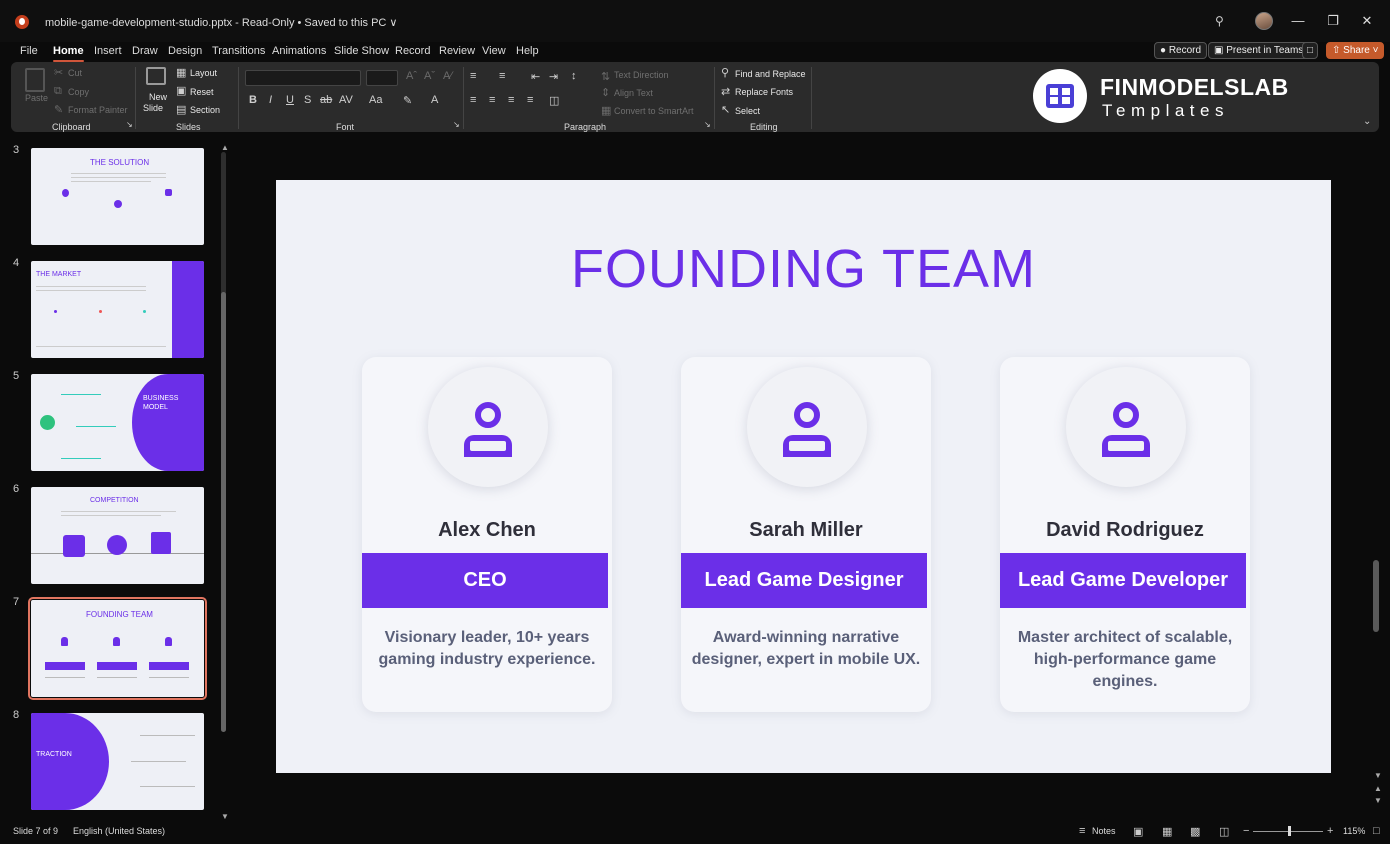 This screenshot has width=1390, height=844. What do you see at coordinates (307, 100) in the screenshot?
I see `shadow-icon: S` at bounding box center [307, 100].